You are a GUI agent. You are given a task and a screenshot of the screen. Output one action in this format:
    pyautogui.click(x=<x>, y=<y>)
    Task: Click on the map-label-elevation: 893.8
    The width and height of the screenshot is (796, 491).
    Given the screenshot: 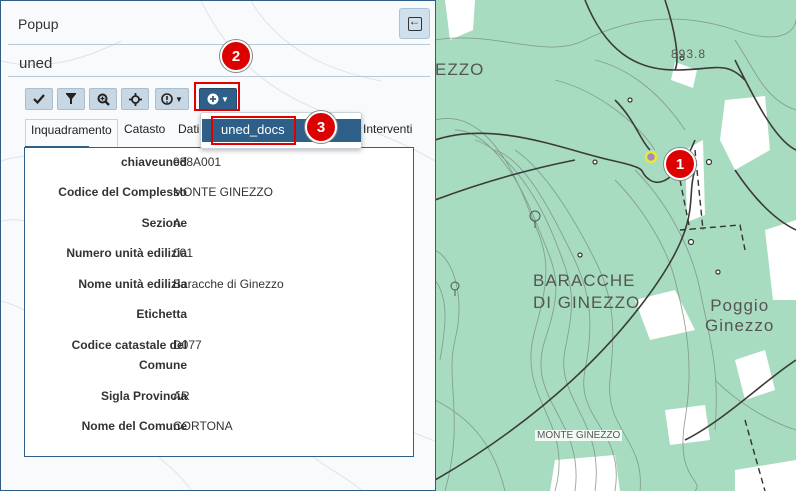 What is the action you would take?
    pyautogui.click(x=689, y=54)
    